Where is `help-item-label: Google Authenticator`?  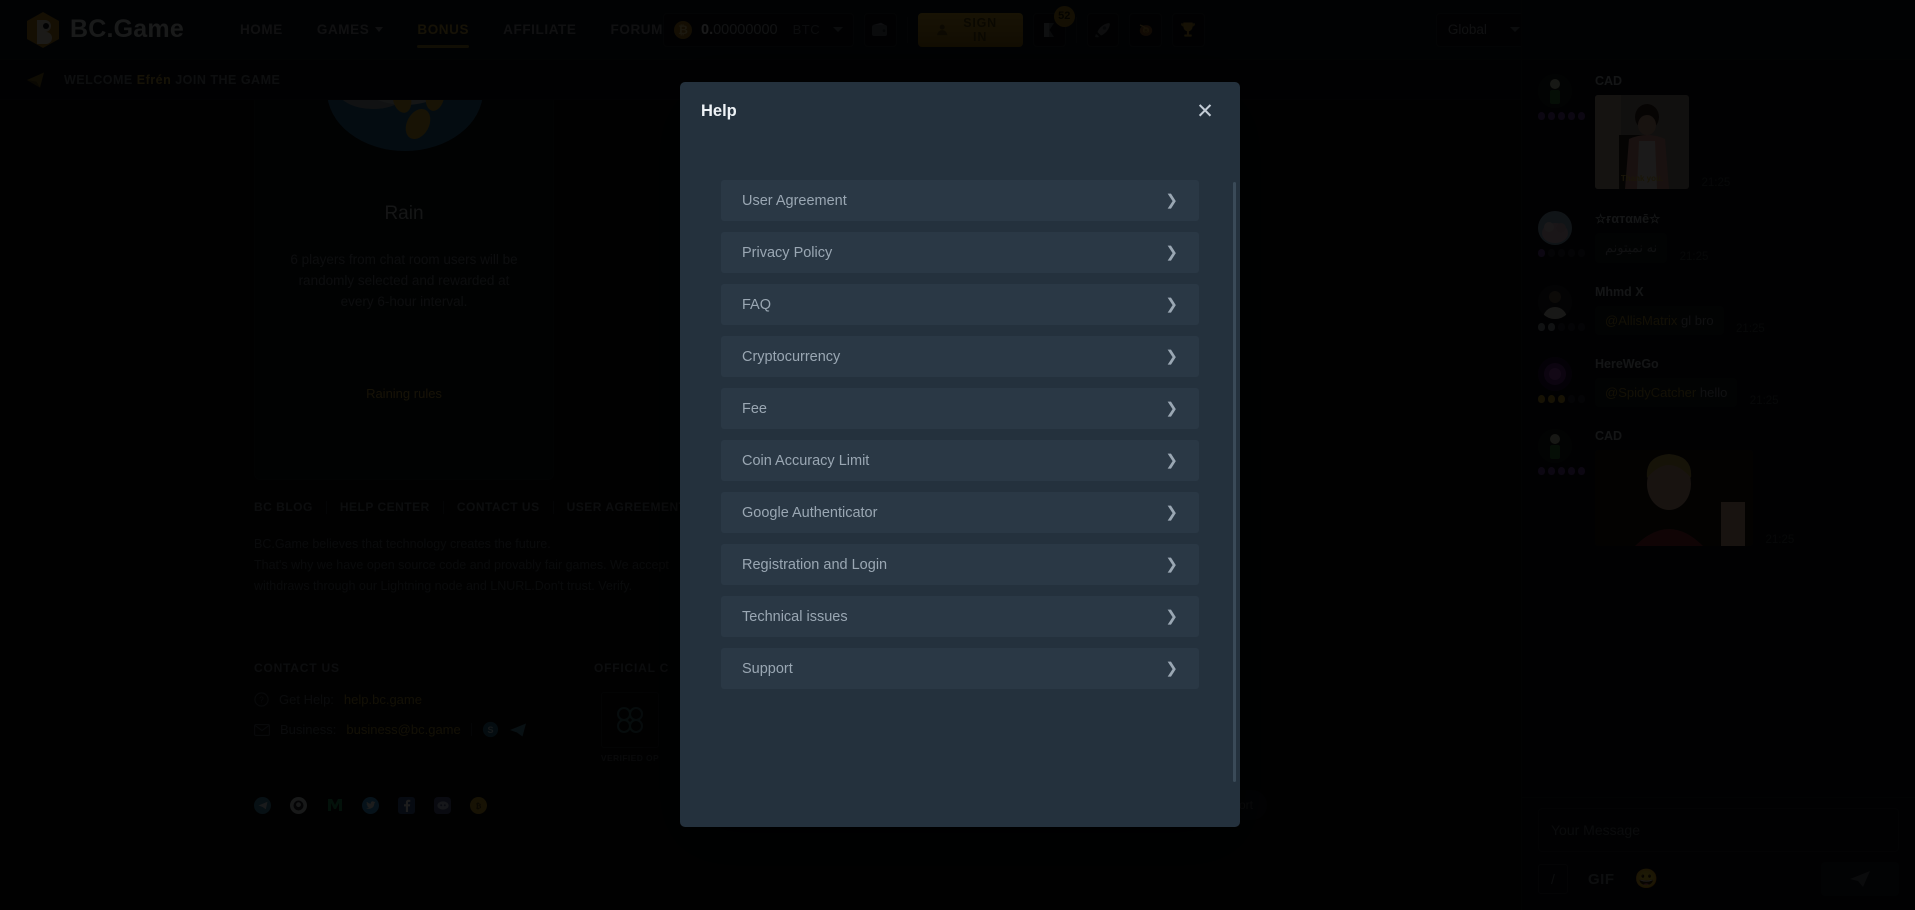
help-item-label: Google Authenticator is located at coordinates (810, 512).